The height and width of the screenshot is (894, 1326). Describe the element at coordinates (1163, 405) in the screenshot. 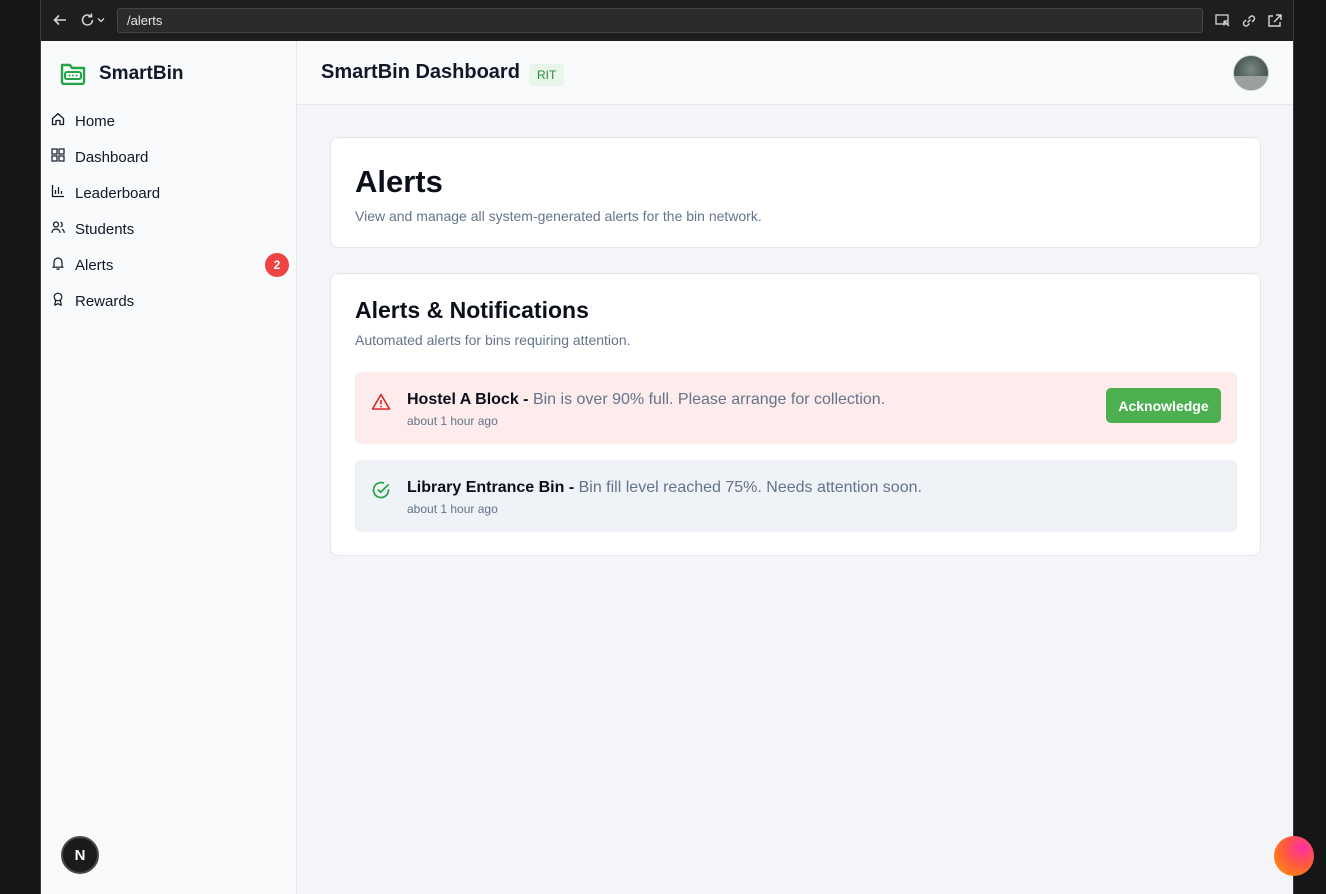

I see `acknowledge-button: Acknowledge` at that location.